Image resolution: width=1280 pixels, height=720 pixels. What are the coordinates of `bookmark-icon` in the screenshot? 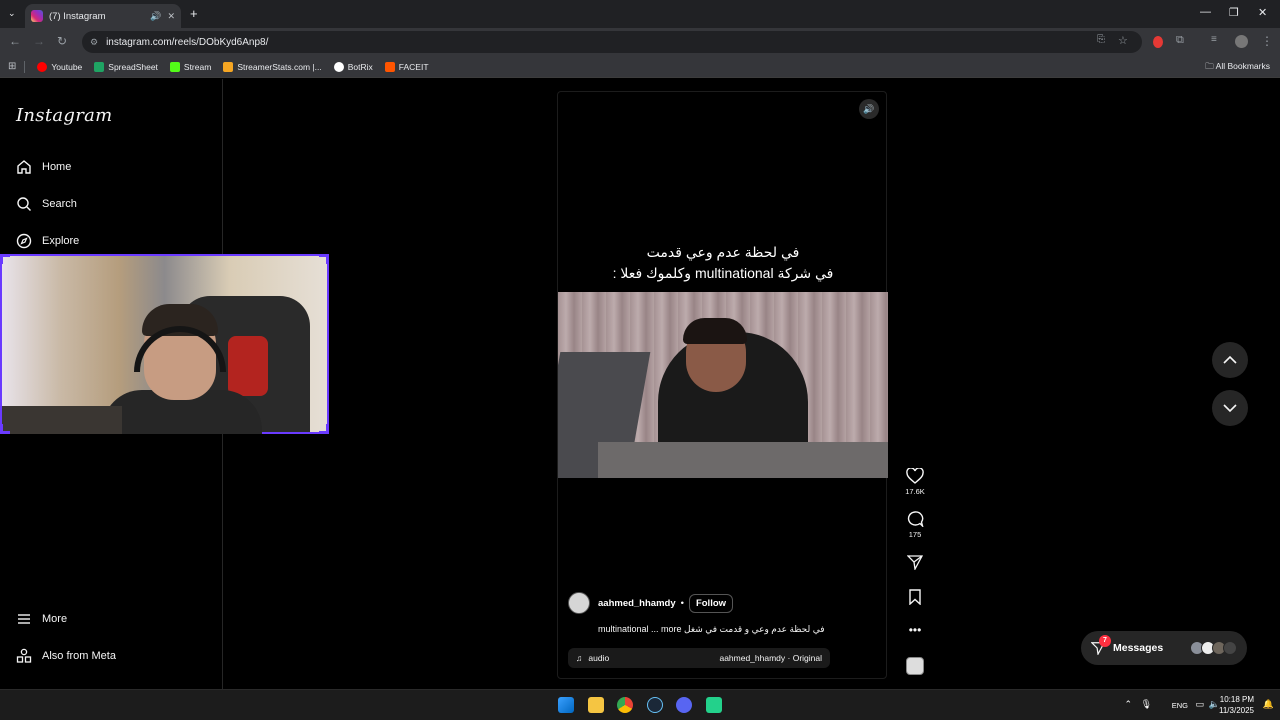 It's located at (915, 597).